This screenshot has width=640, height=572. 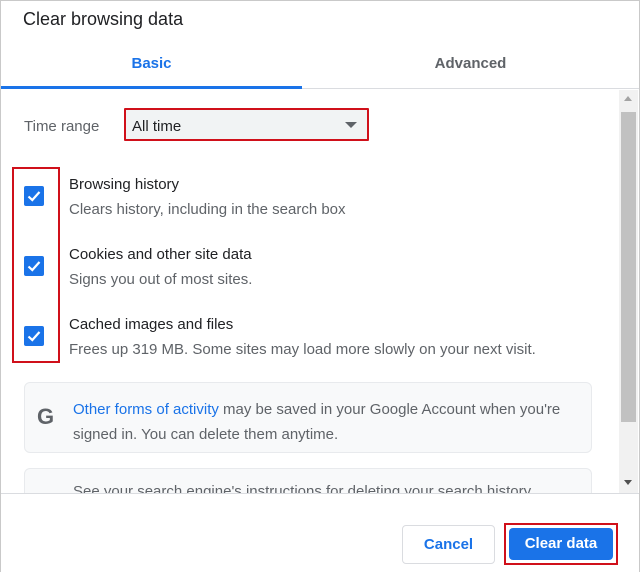 What do you see at coordinates (448, 544) in the screenshot?
I see `cancel-button: Cancel` at bounding box center [448, 544].